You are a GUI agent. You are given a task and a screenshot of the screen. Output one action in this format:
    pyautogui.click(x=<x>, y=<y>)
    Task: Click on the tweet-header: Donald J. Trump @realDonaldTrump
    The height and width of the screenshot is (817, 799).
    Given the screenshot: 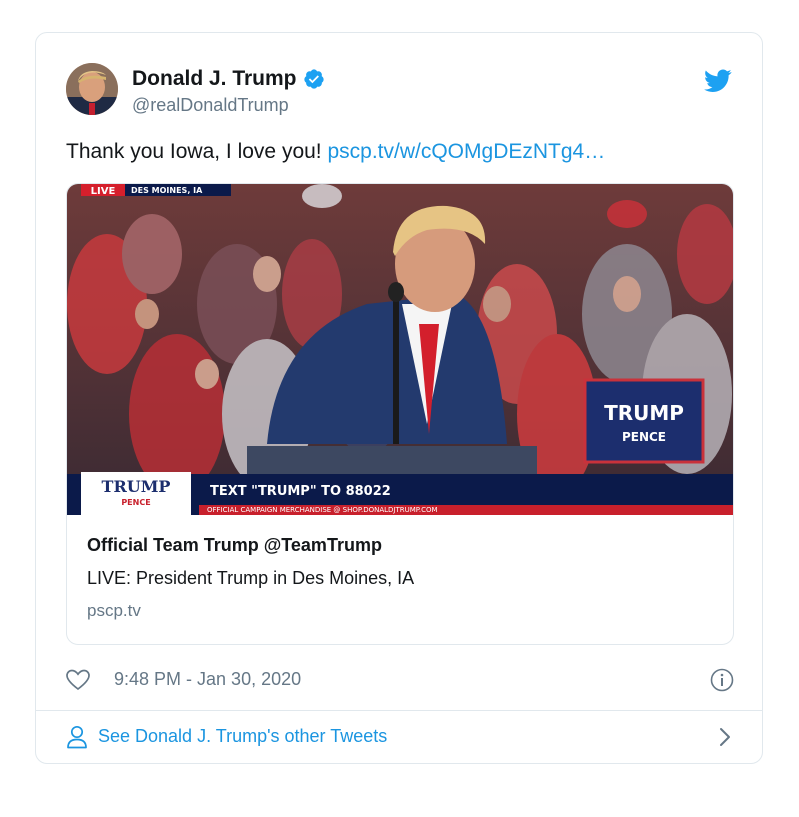 What is the action you would take?
    pyautogui.click(x=400, y=90)
    